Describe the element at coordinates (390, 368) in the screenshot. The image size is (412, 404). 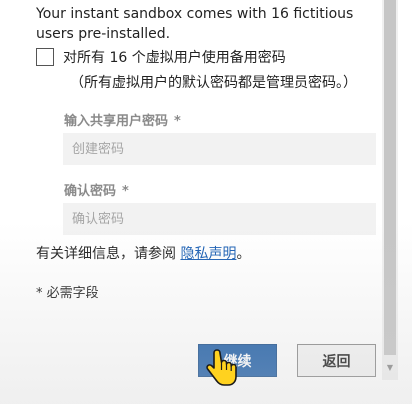
I see `scroll-down-arrow-icon: ▼` at that location.